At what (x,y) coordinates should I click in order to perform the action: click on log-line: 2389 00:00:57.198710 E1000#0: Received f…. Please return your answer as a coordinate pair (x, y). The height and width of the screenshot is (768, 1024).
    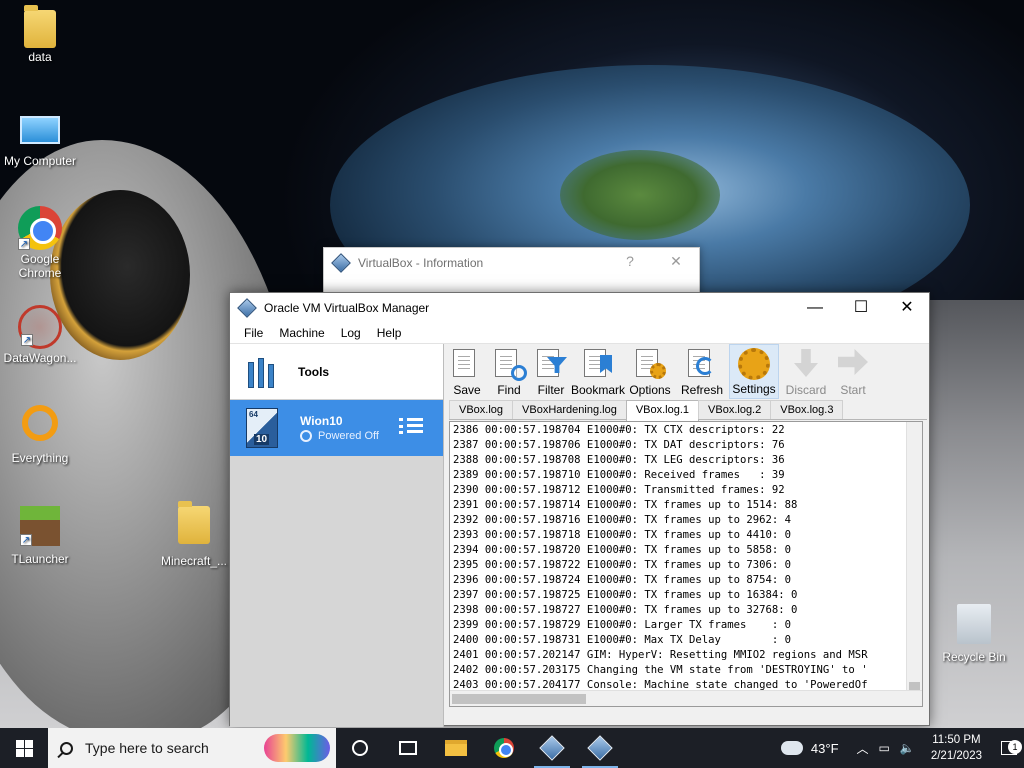
    Looking at the image, I should click on (619, 475).